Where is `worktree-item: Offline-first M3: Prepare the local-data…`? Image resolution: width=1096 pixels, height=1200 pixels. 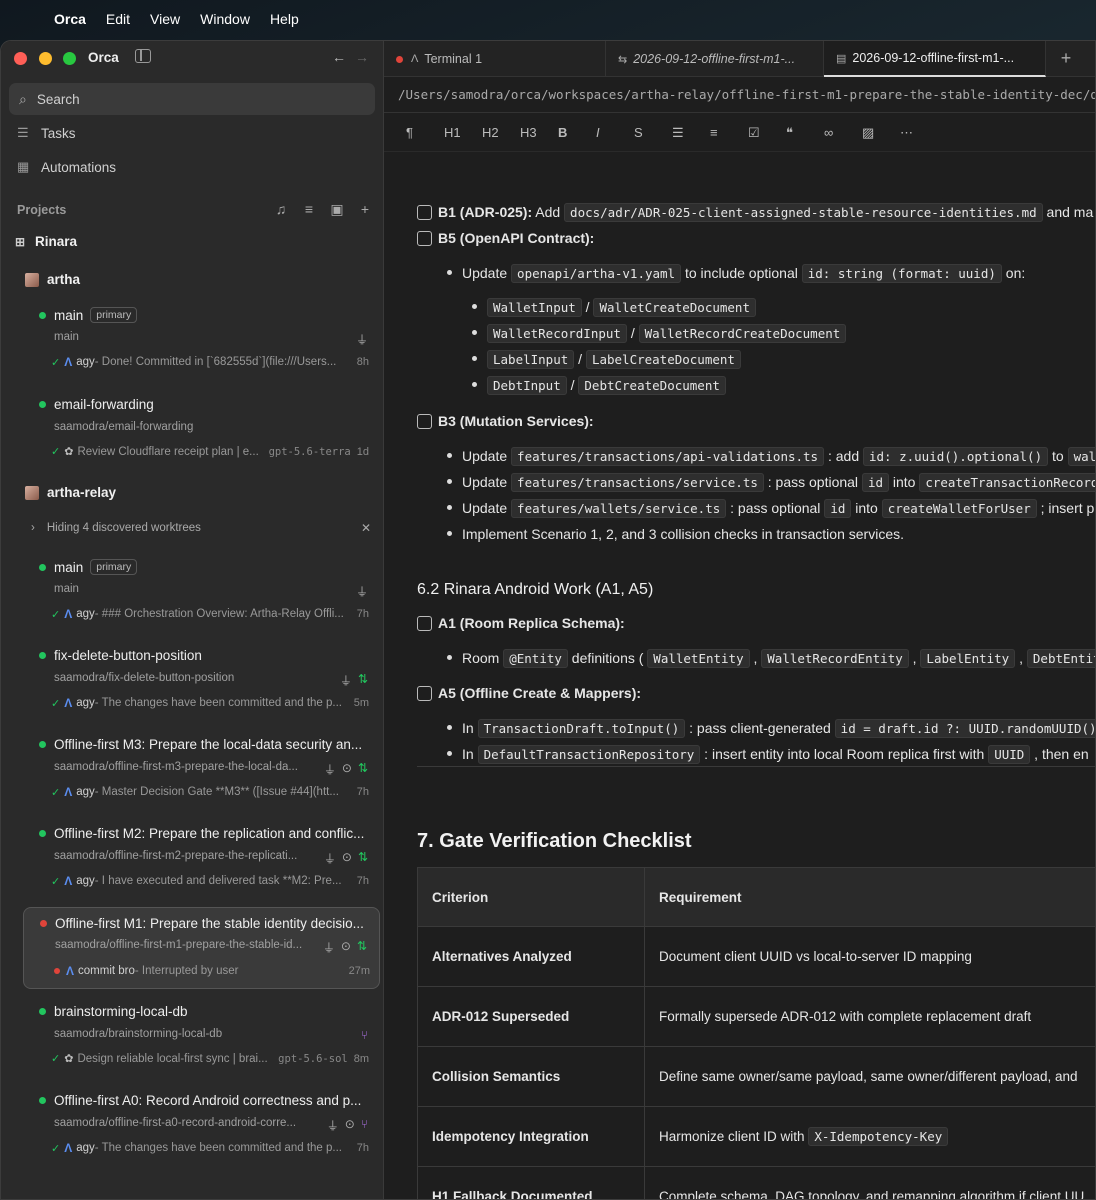 worktree-item: Offline-first M3: Prepare the local-data… is located at coordinates (201, 772).